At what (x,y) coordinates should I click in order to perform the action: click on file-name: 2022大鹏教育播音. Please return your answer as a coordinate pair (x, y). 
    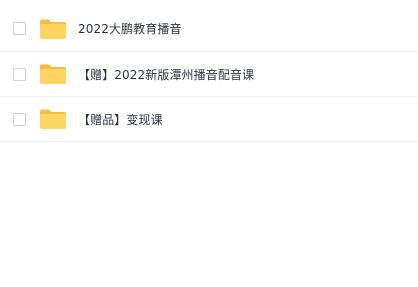
    Looking at the image, I should click on (130, 28).